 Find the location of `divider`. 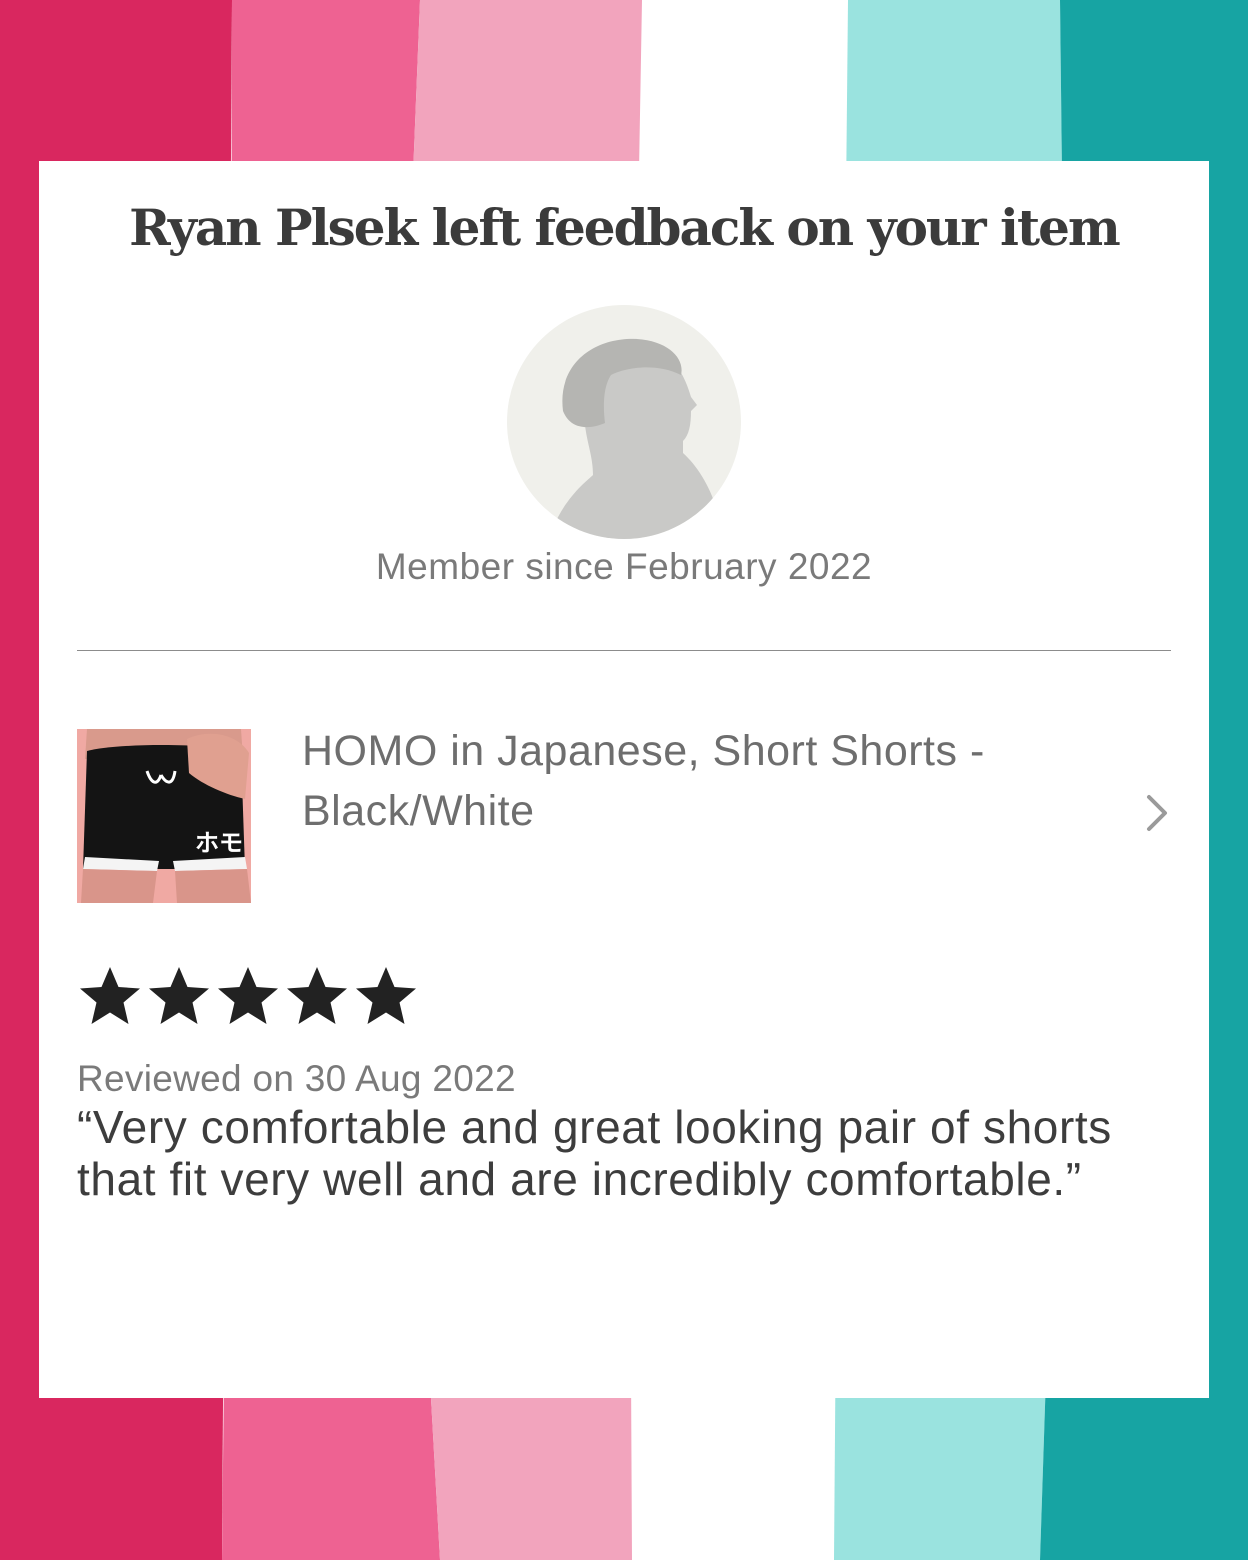

divider is located at coordinates (624, 650).